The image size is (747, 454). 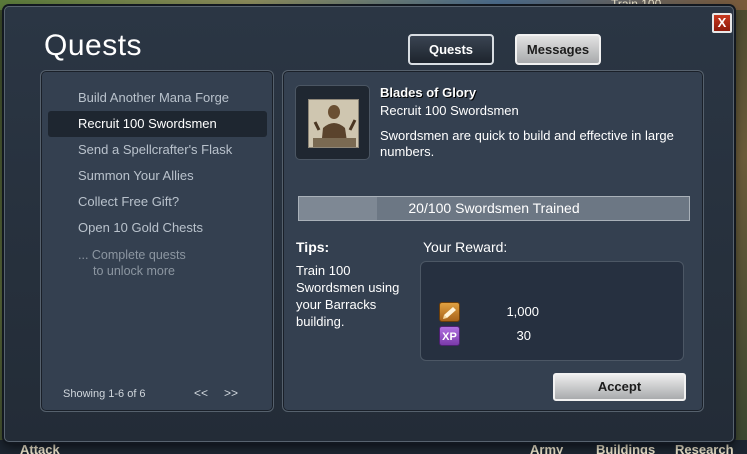 What do you see at coordinates (157, 98) in the screenshot?
I see `quest-item-mana-forge: Build Another Mana Forge` at bounding box center [157, 98].